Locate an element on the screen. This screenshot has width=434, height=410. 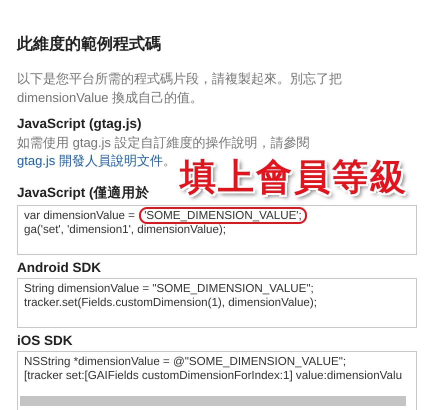
code-box: NSString *dimensionValue = @"SOME_DIMENSION_VALUE"; [tracker set:[GAIFields customDimensionForIndex:1] value:dimensionValu is located at coordinates (217, 380).